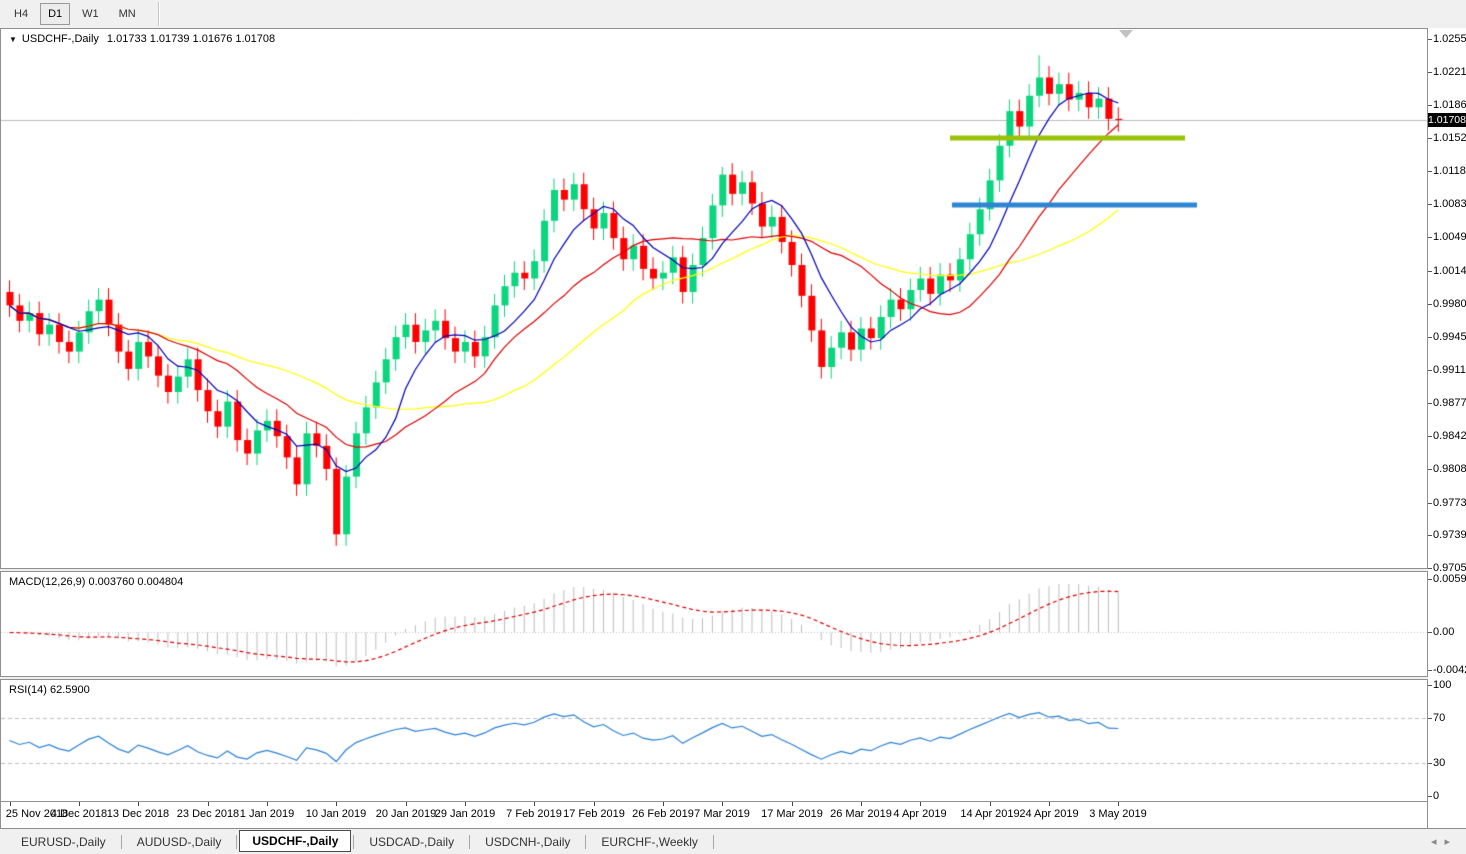 The height and width of the screenshot is (854, 1466). I want to click on price-scale-label: 0.99800, so click(1449, 304).